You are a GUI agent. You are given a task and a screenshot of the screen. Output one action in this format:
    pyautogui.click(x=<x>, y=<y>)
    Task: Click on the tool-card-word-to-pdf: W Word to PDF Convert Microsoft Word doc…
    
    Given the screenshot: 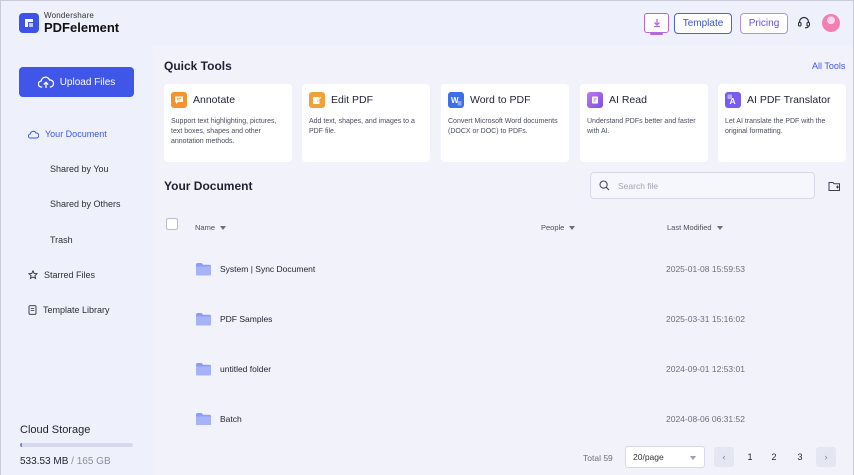 What is the action you would take?
    pyautogui.click(x=505, y=123)
    